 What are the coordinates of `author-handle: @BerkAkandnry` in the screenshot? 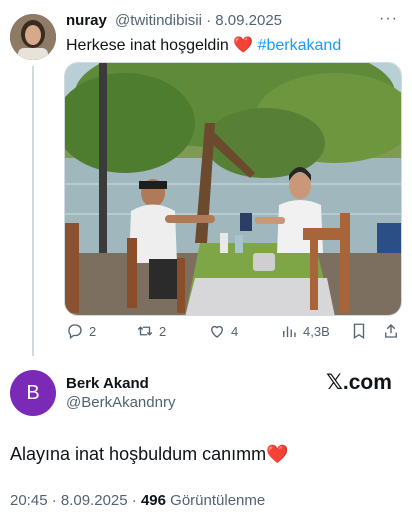 It's located at (120, 402).